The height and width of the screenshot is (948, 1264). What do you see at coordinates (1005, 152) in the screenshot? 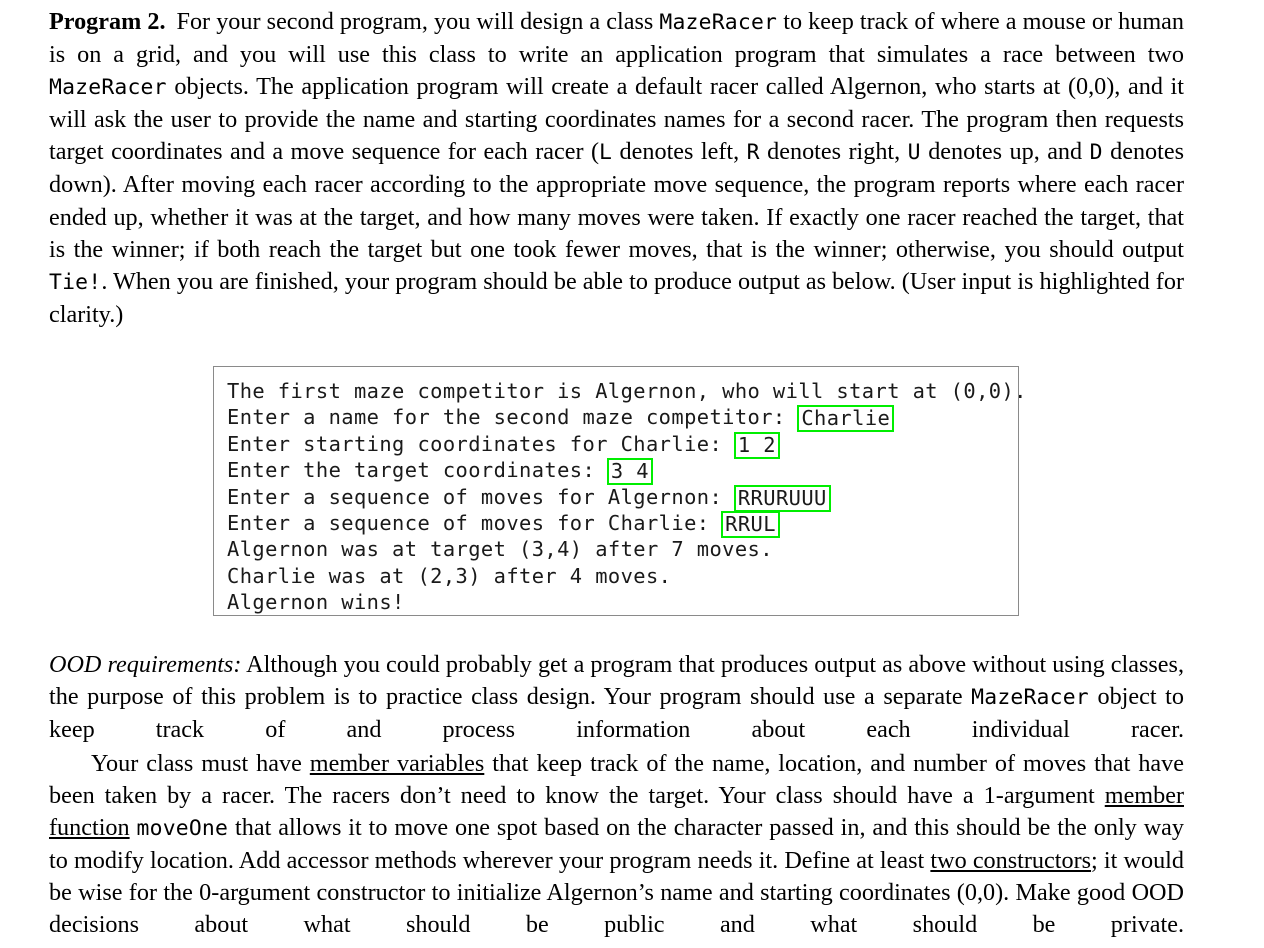
I see `intro-text-6: denotes up, and` at bounding box center [1005, 152].